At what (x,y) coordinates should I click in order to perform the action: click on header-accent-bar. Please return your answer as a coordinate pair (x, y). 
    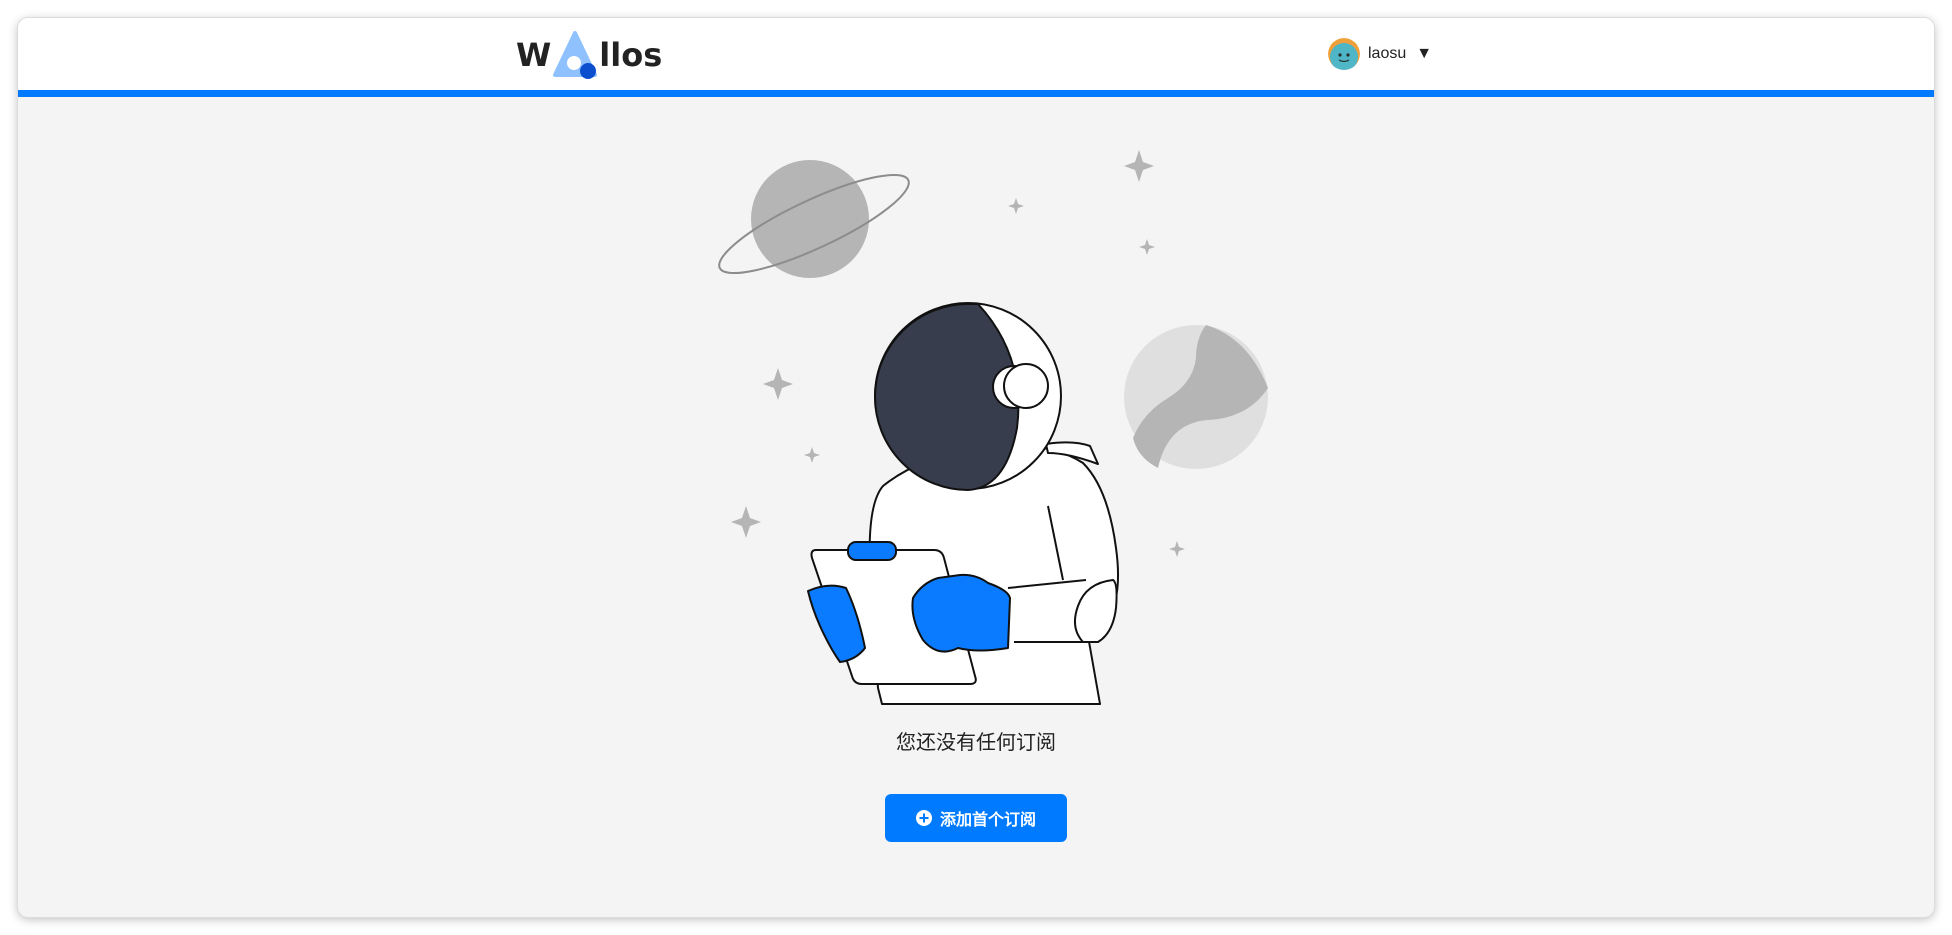
    Looking at the image, I should click on (976, 93).